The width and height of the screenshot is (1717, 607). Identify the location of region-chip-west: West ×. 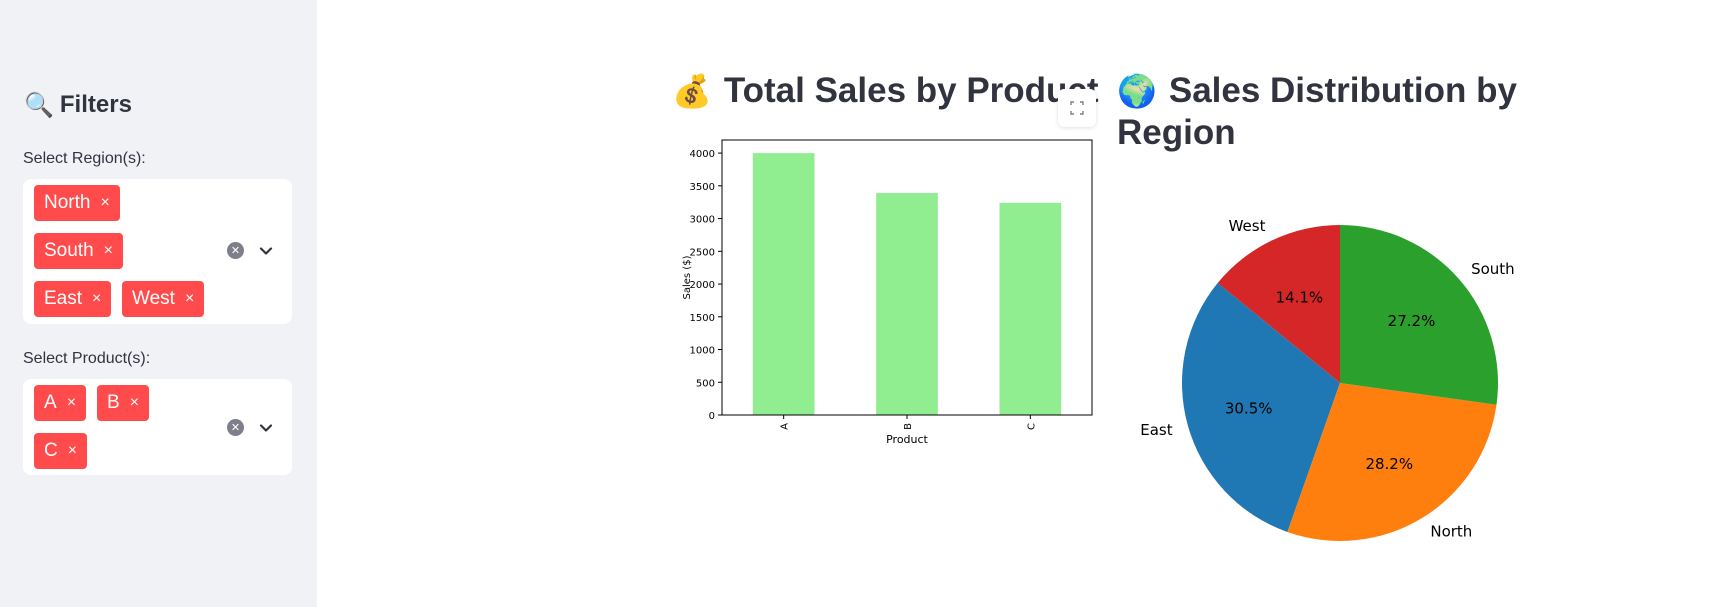
(163, 299).